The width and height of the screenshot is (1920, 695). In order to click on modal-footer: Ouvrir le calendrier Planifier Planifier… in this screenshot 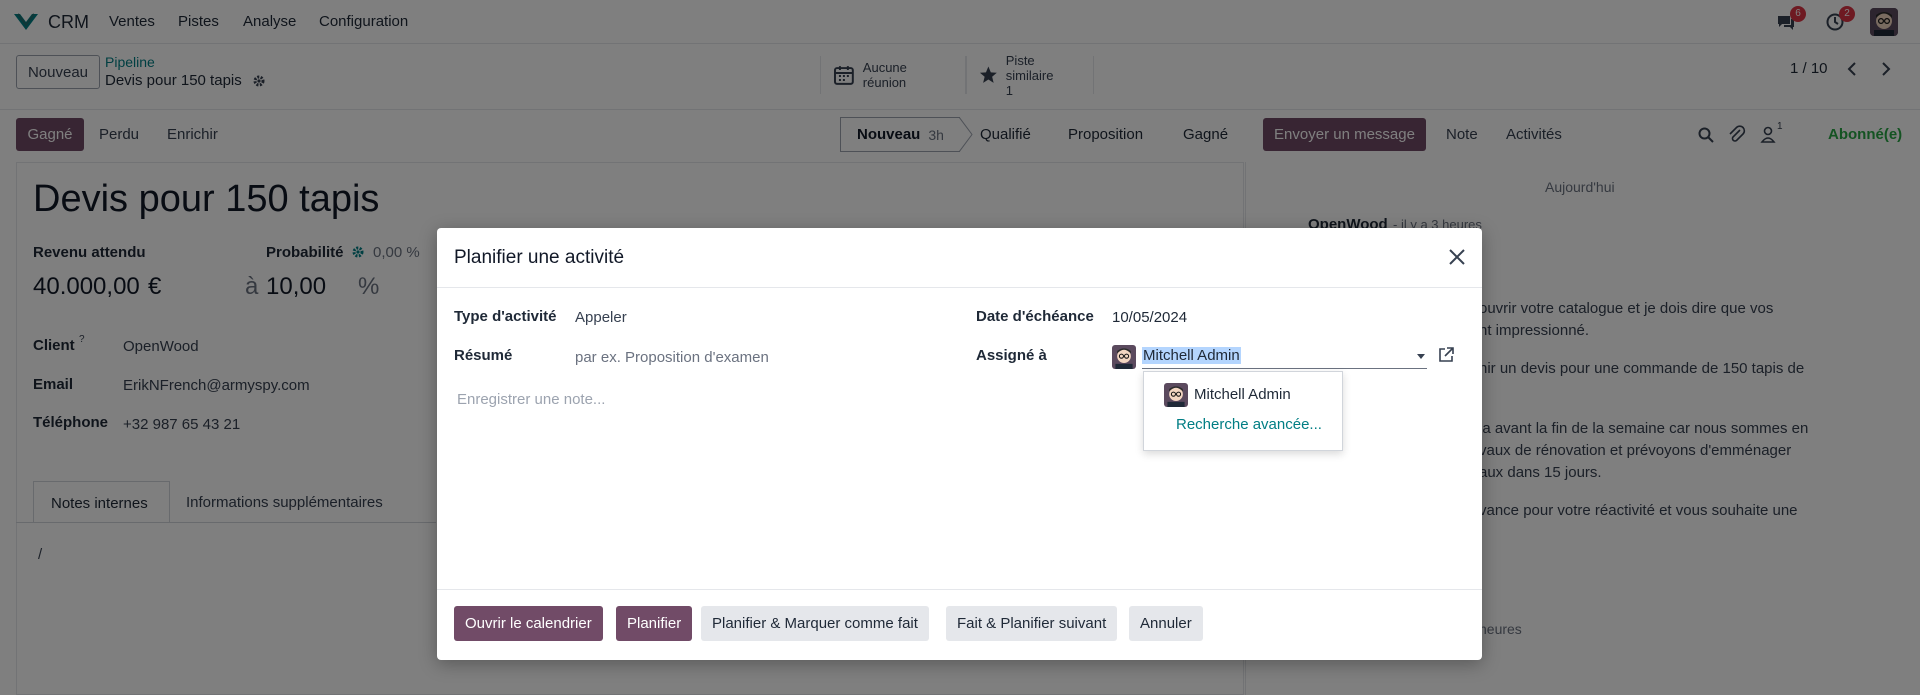, I will do `click(959, 624)`.